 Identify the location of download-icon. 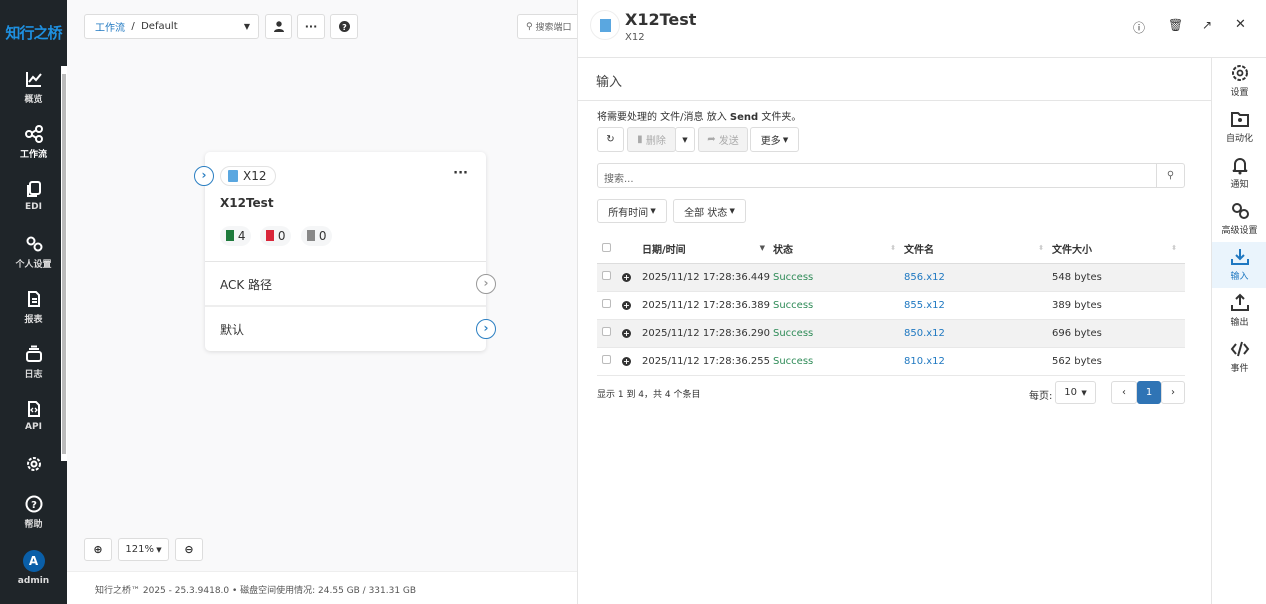
(1239, 257).